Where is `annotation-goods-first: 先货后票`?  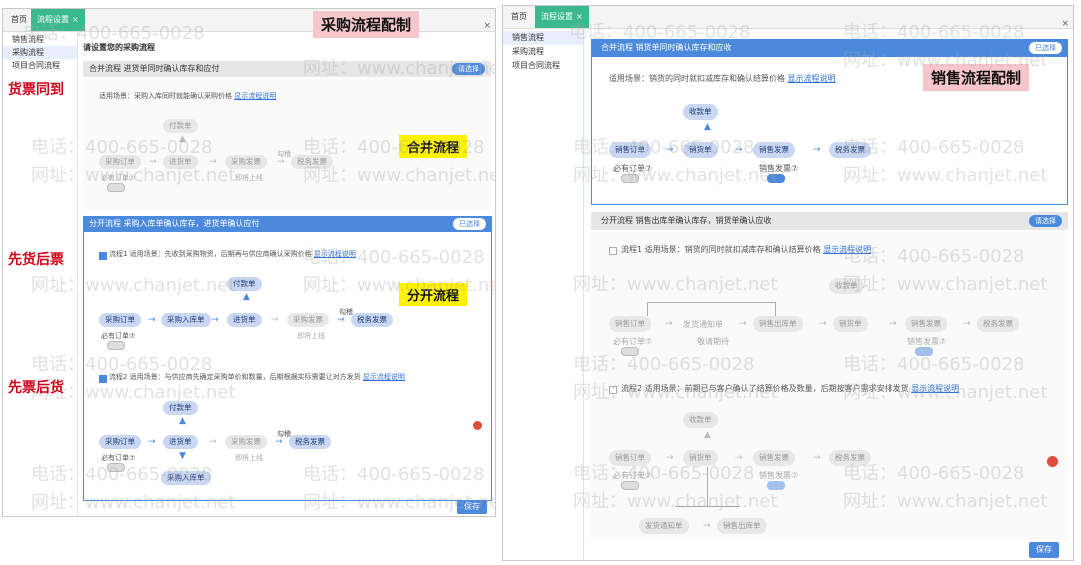
annotation-goods-first: 先货后票 is located at coordinates (36, 260).